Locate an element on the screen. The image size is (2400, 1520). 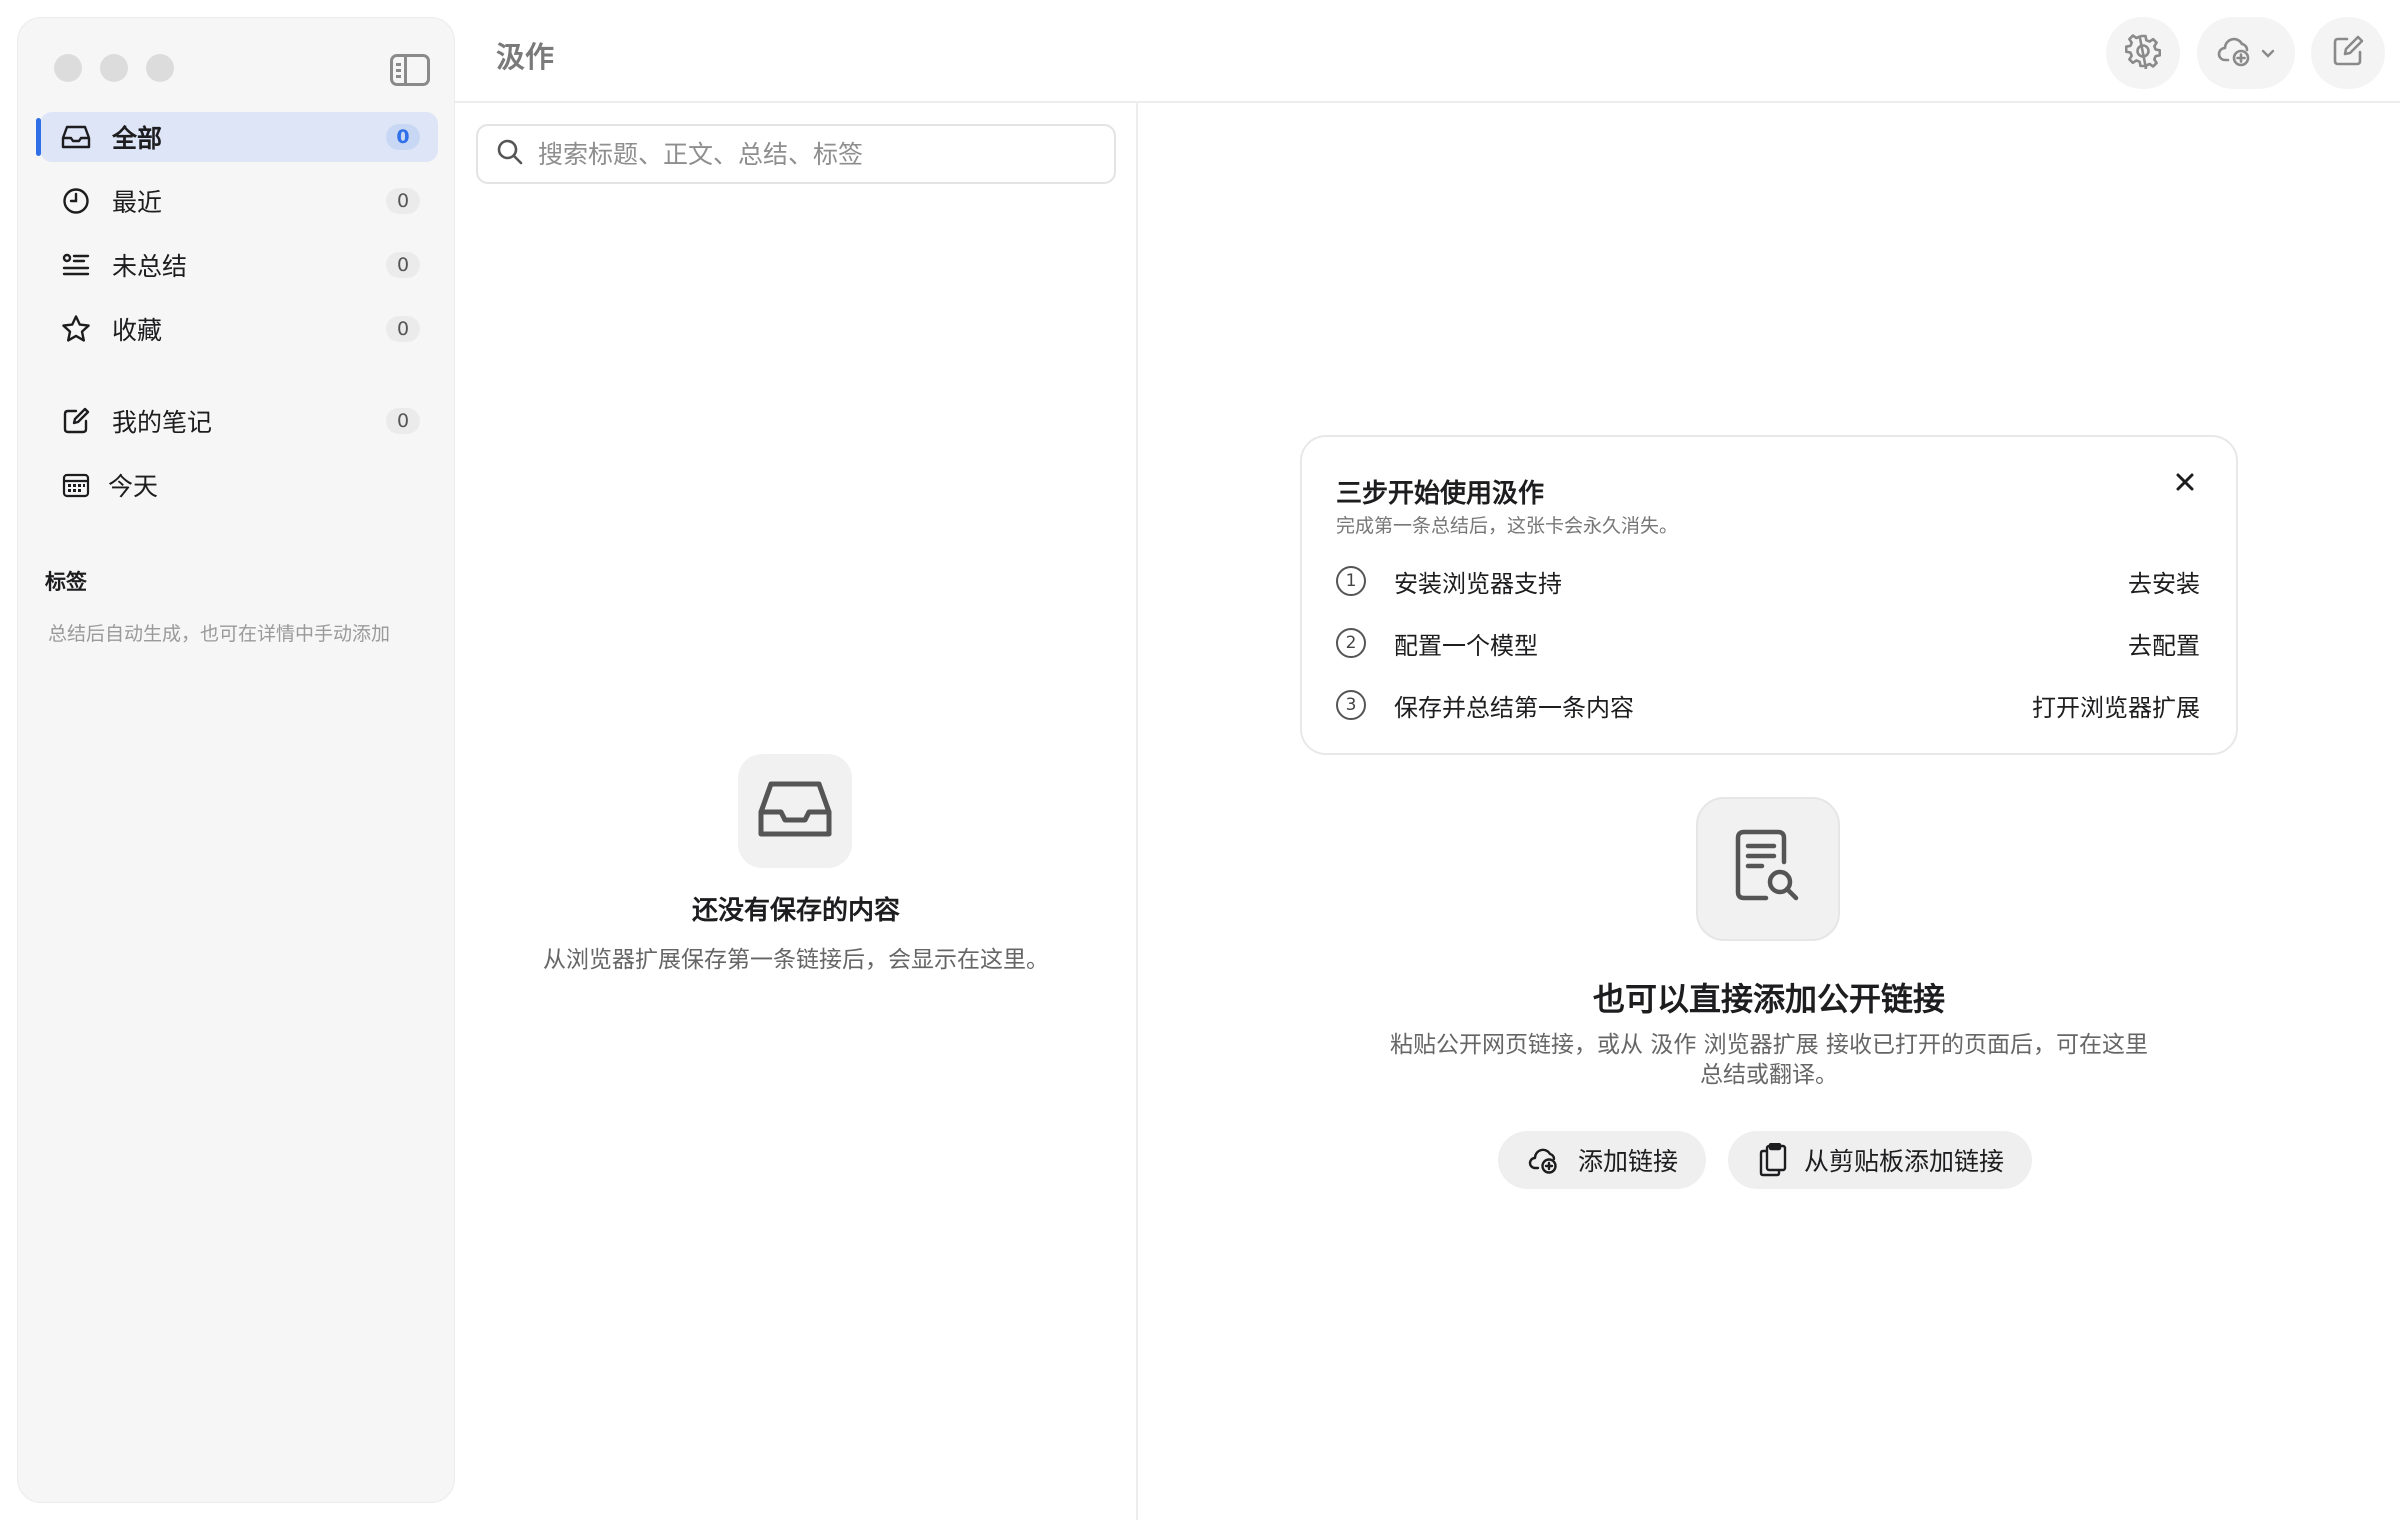
window-controls is located at coordinates (114, 68).